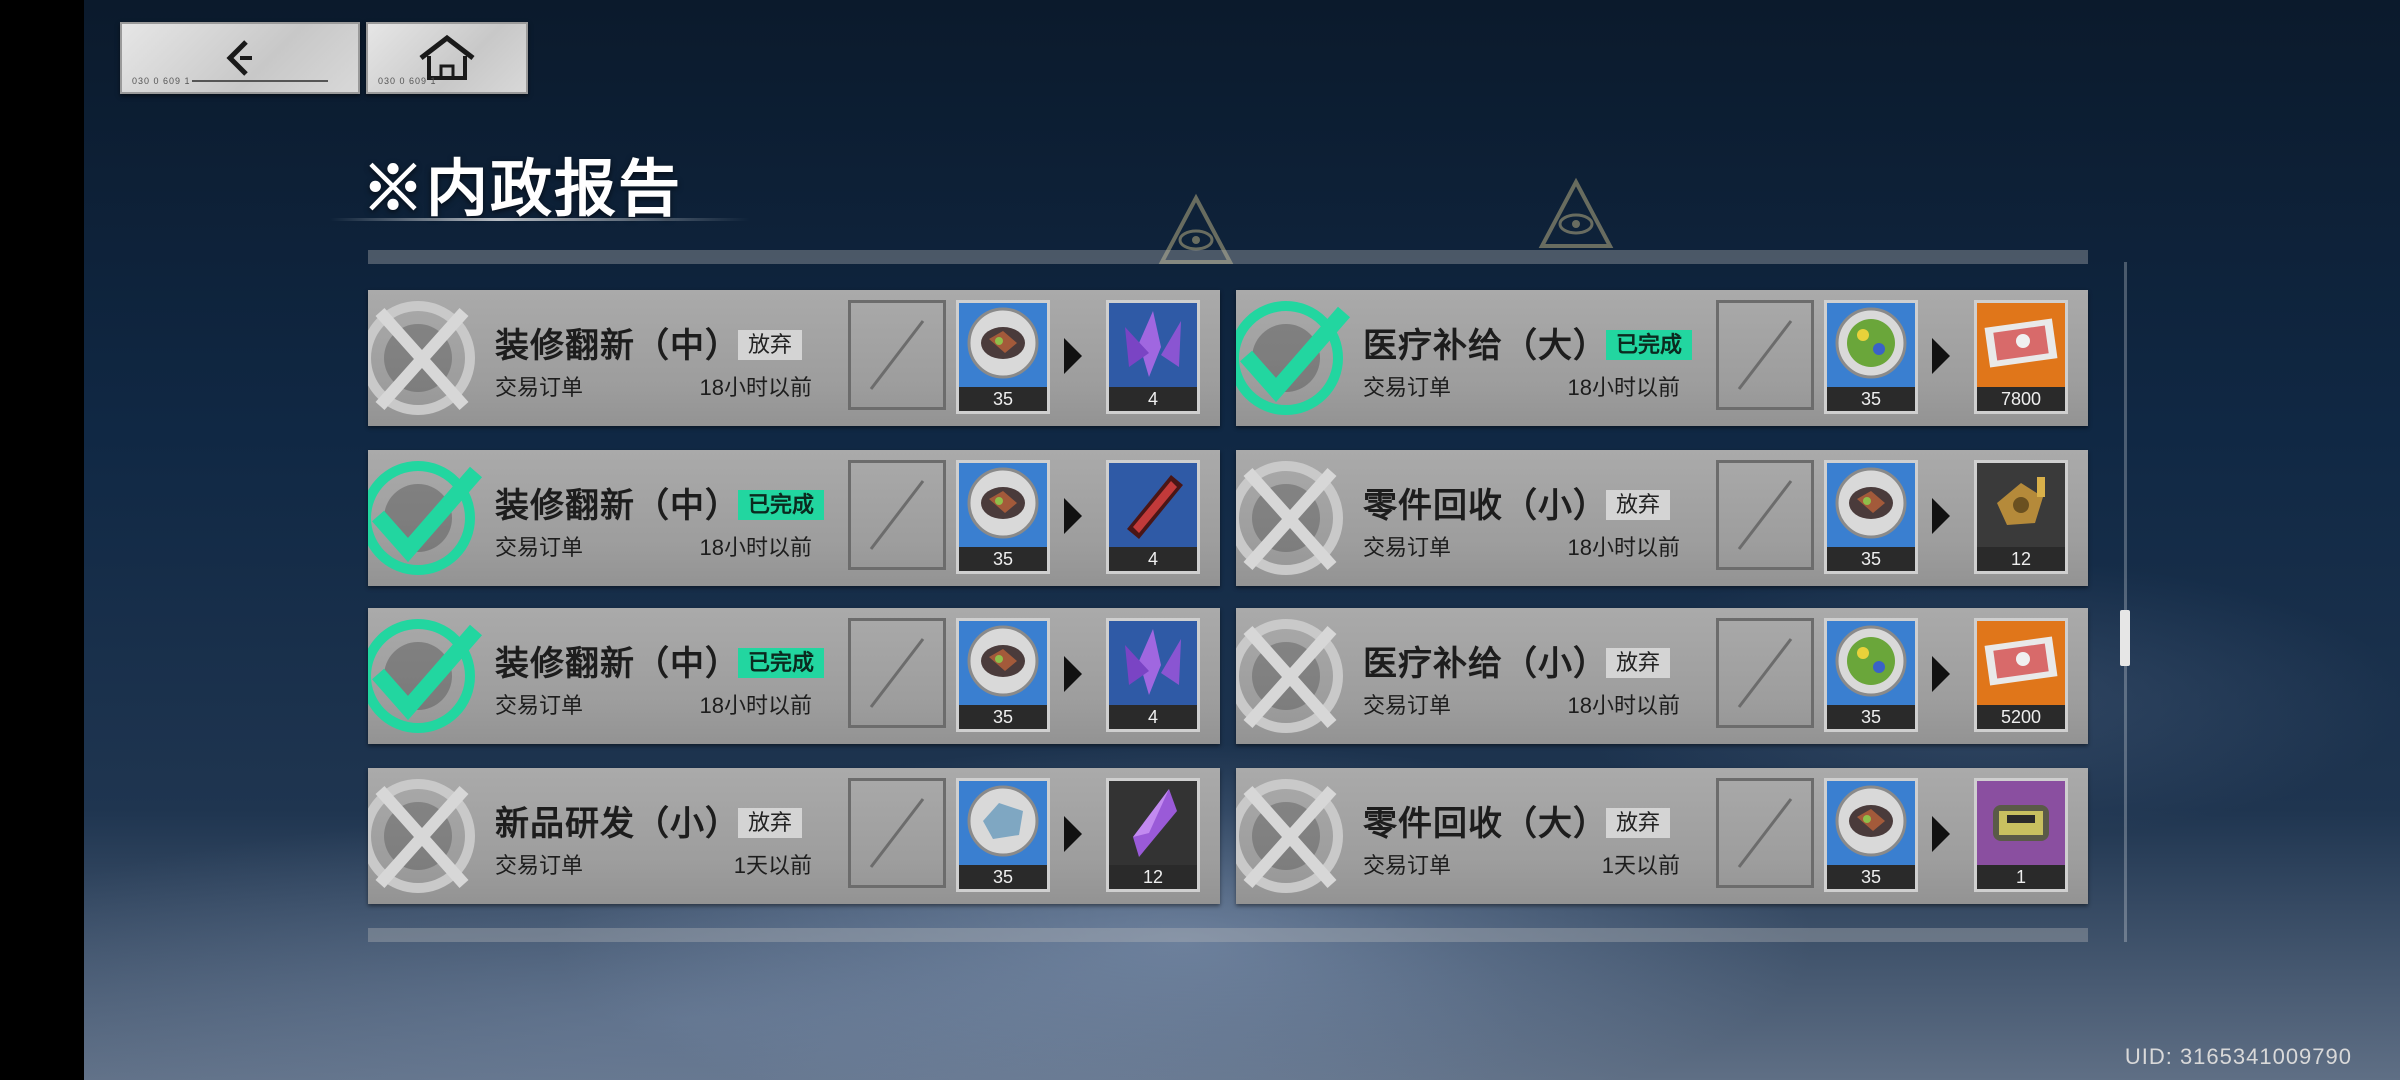 The height and width of the screenshot is (1080, 2400). Describe the element at coordinates (1485, 506) in the screenshot. I see `report-name: 零件回收（小）` at that location.